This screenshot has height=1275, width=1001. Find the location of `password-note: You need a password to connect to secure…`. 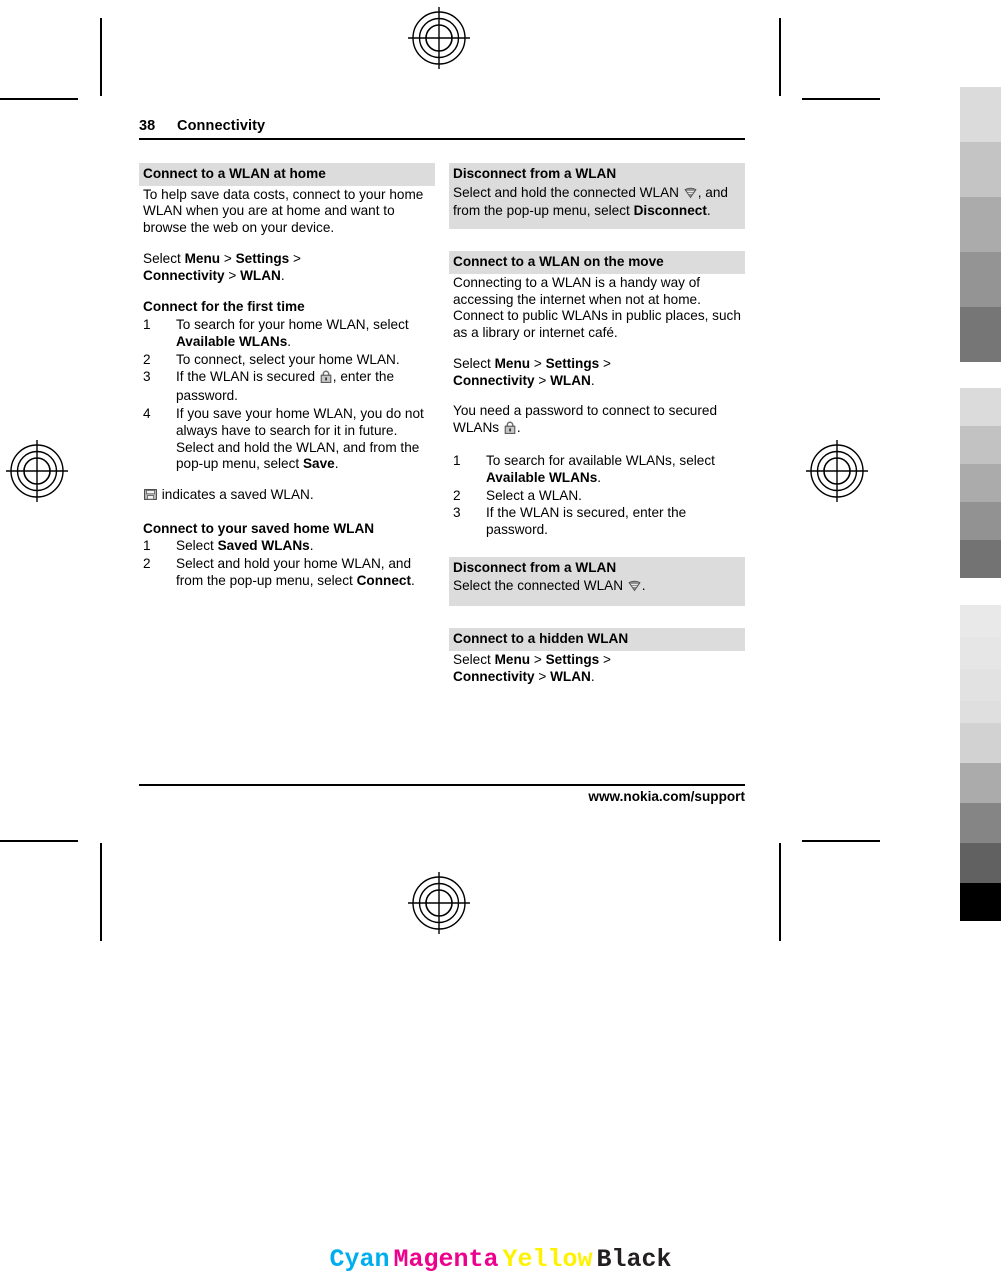

password-note: You need a password to connect to secure… is located at coordinates (597, 421).